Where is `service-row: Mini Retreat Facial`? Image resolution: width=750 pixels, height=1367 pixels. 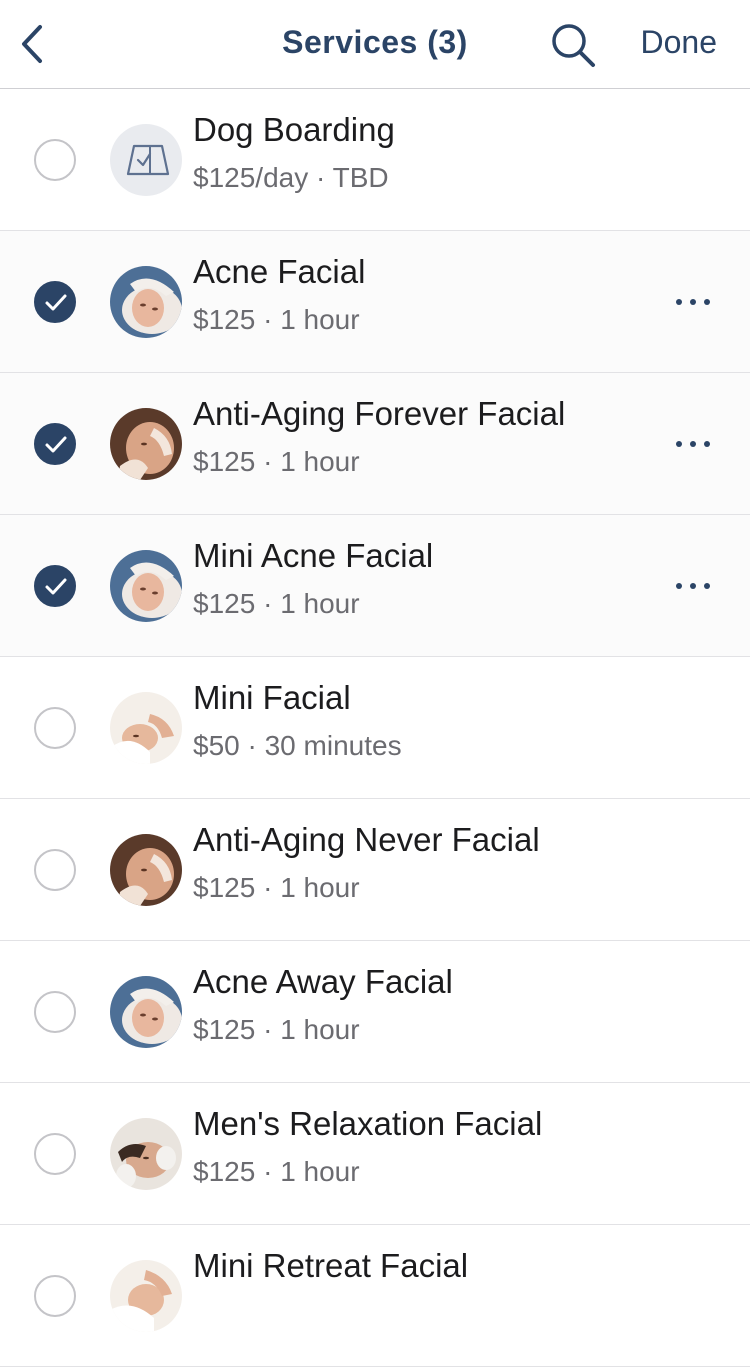
service-row: Mini Retreat Facial is located at coordinates (375, 1296).